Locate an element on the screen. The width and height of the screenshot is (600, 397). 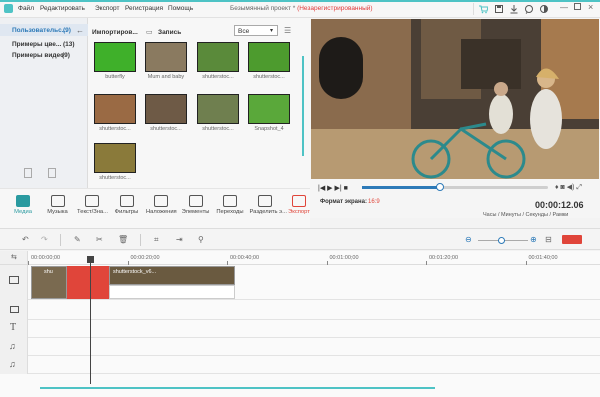
timeline-clip: shu is located at coordinates (49, 282).